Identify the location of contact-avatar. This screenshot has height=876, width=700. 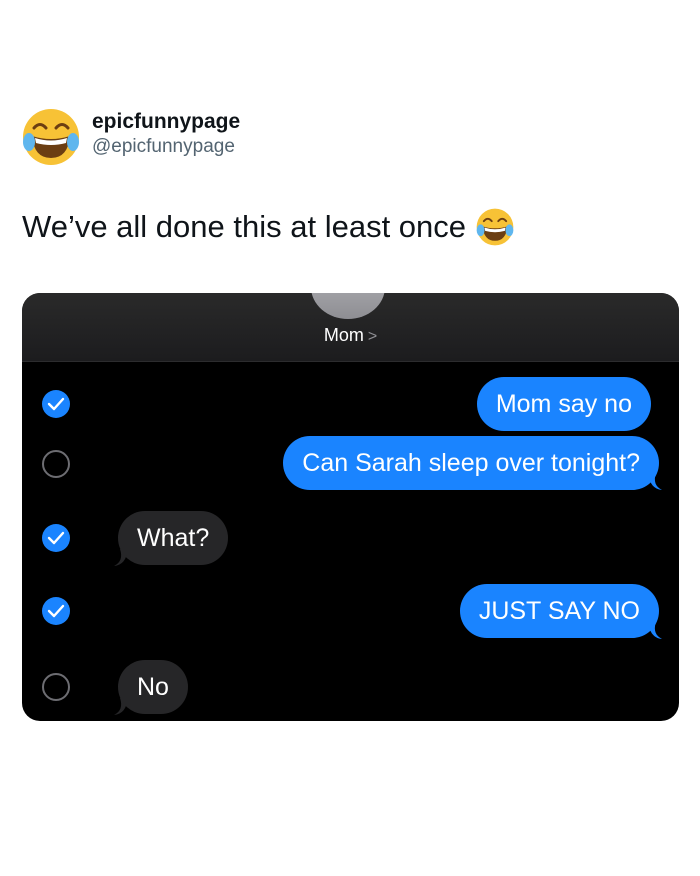
(348, 306).